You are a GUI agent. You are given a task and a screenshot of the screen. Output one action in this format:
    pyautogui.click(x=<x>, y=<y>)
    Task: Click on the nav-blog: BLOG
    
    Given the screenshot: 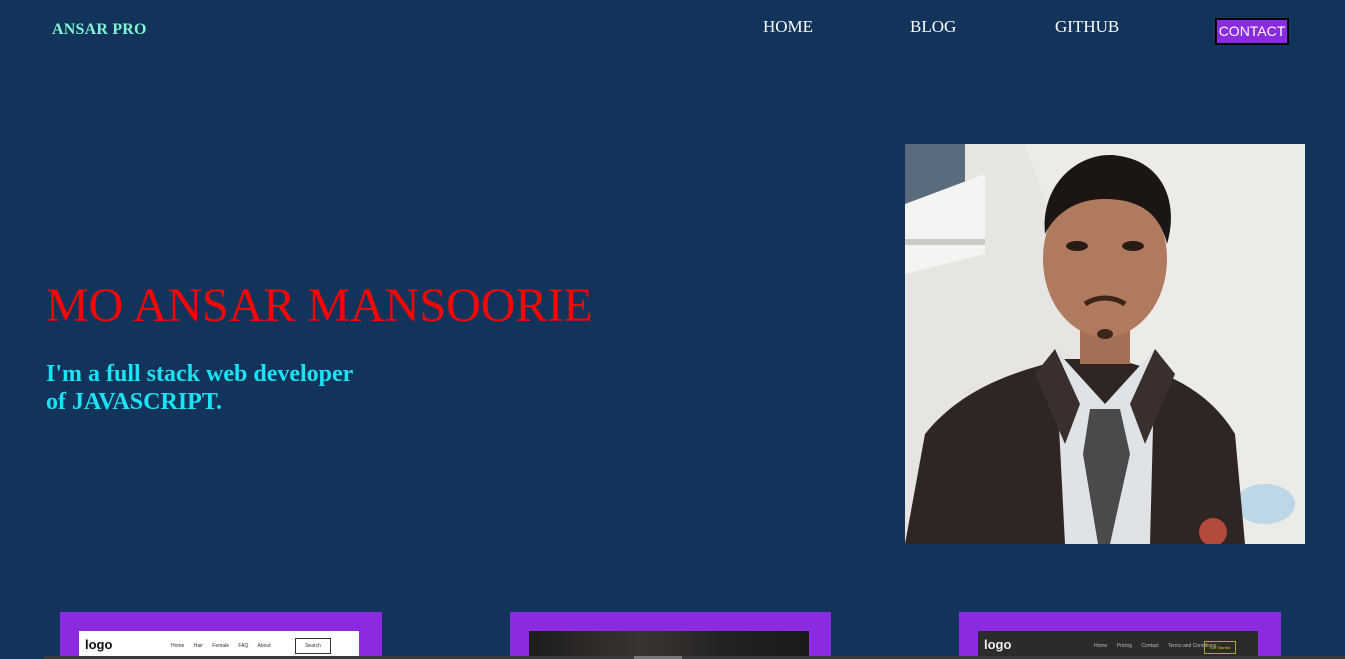 What is the action you would take?
    pyautogui.click(x=933, y=27)
    